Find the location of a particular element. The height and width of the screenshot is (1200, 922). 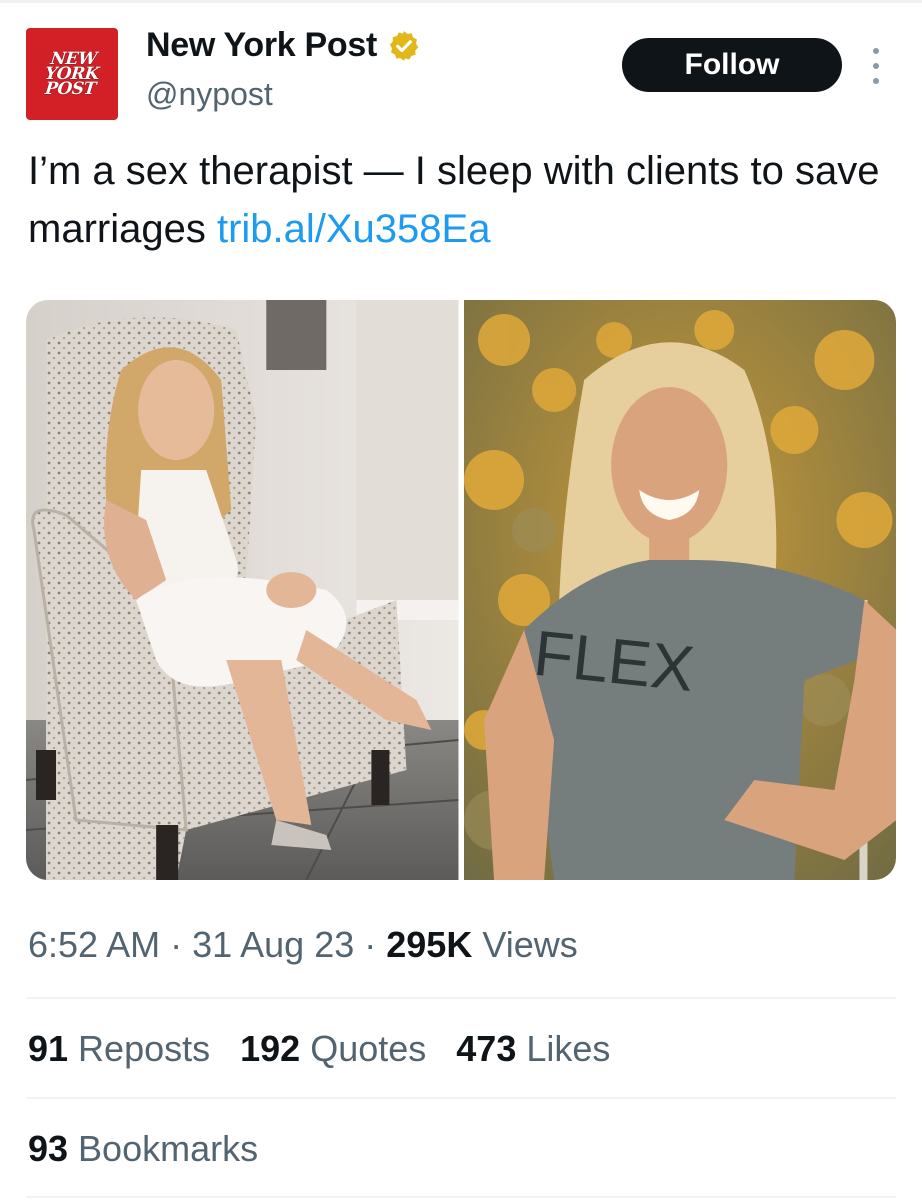

top-divider is located at coordinates (461, 1).